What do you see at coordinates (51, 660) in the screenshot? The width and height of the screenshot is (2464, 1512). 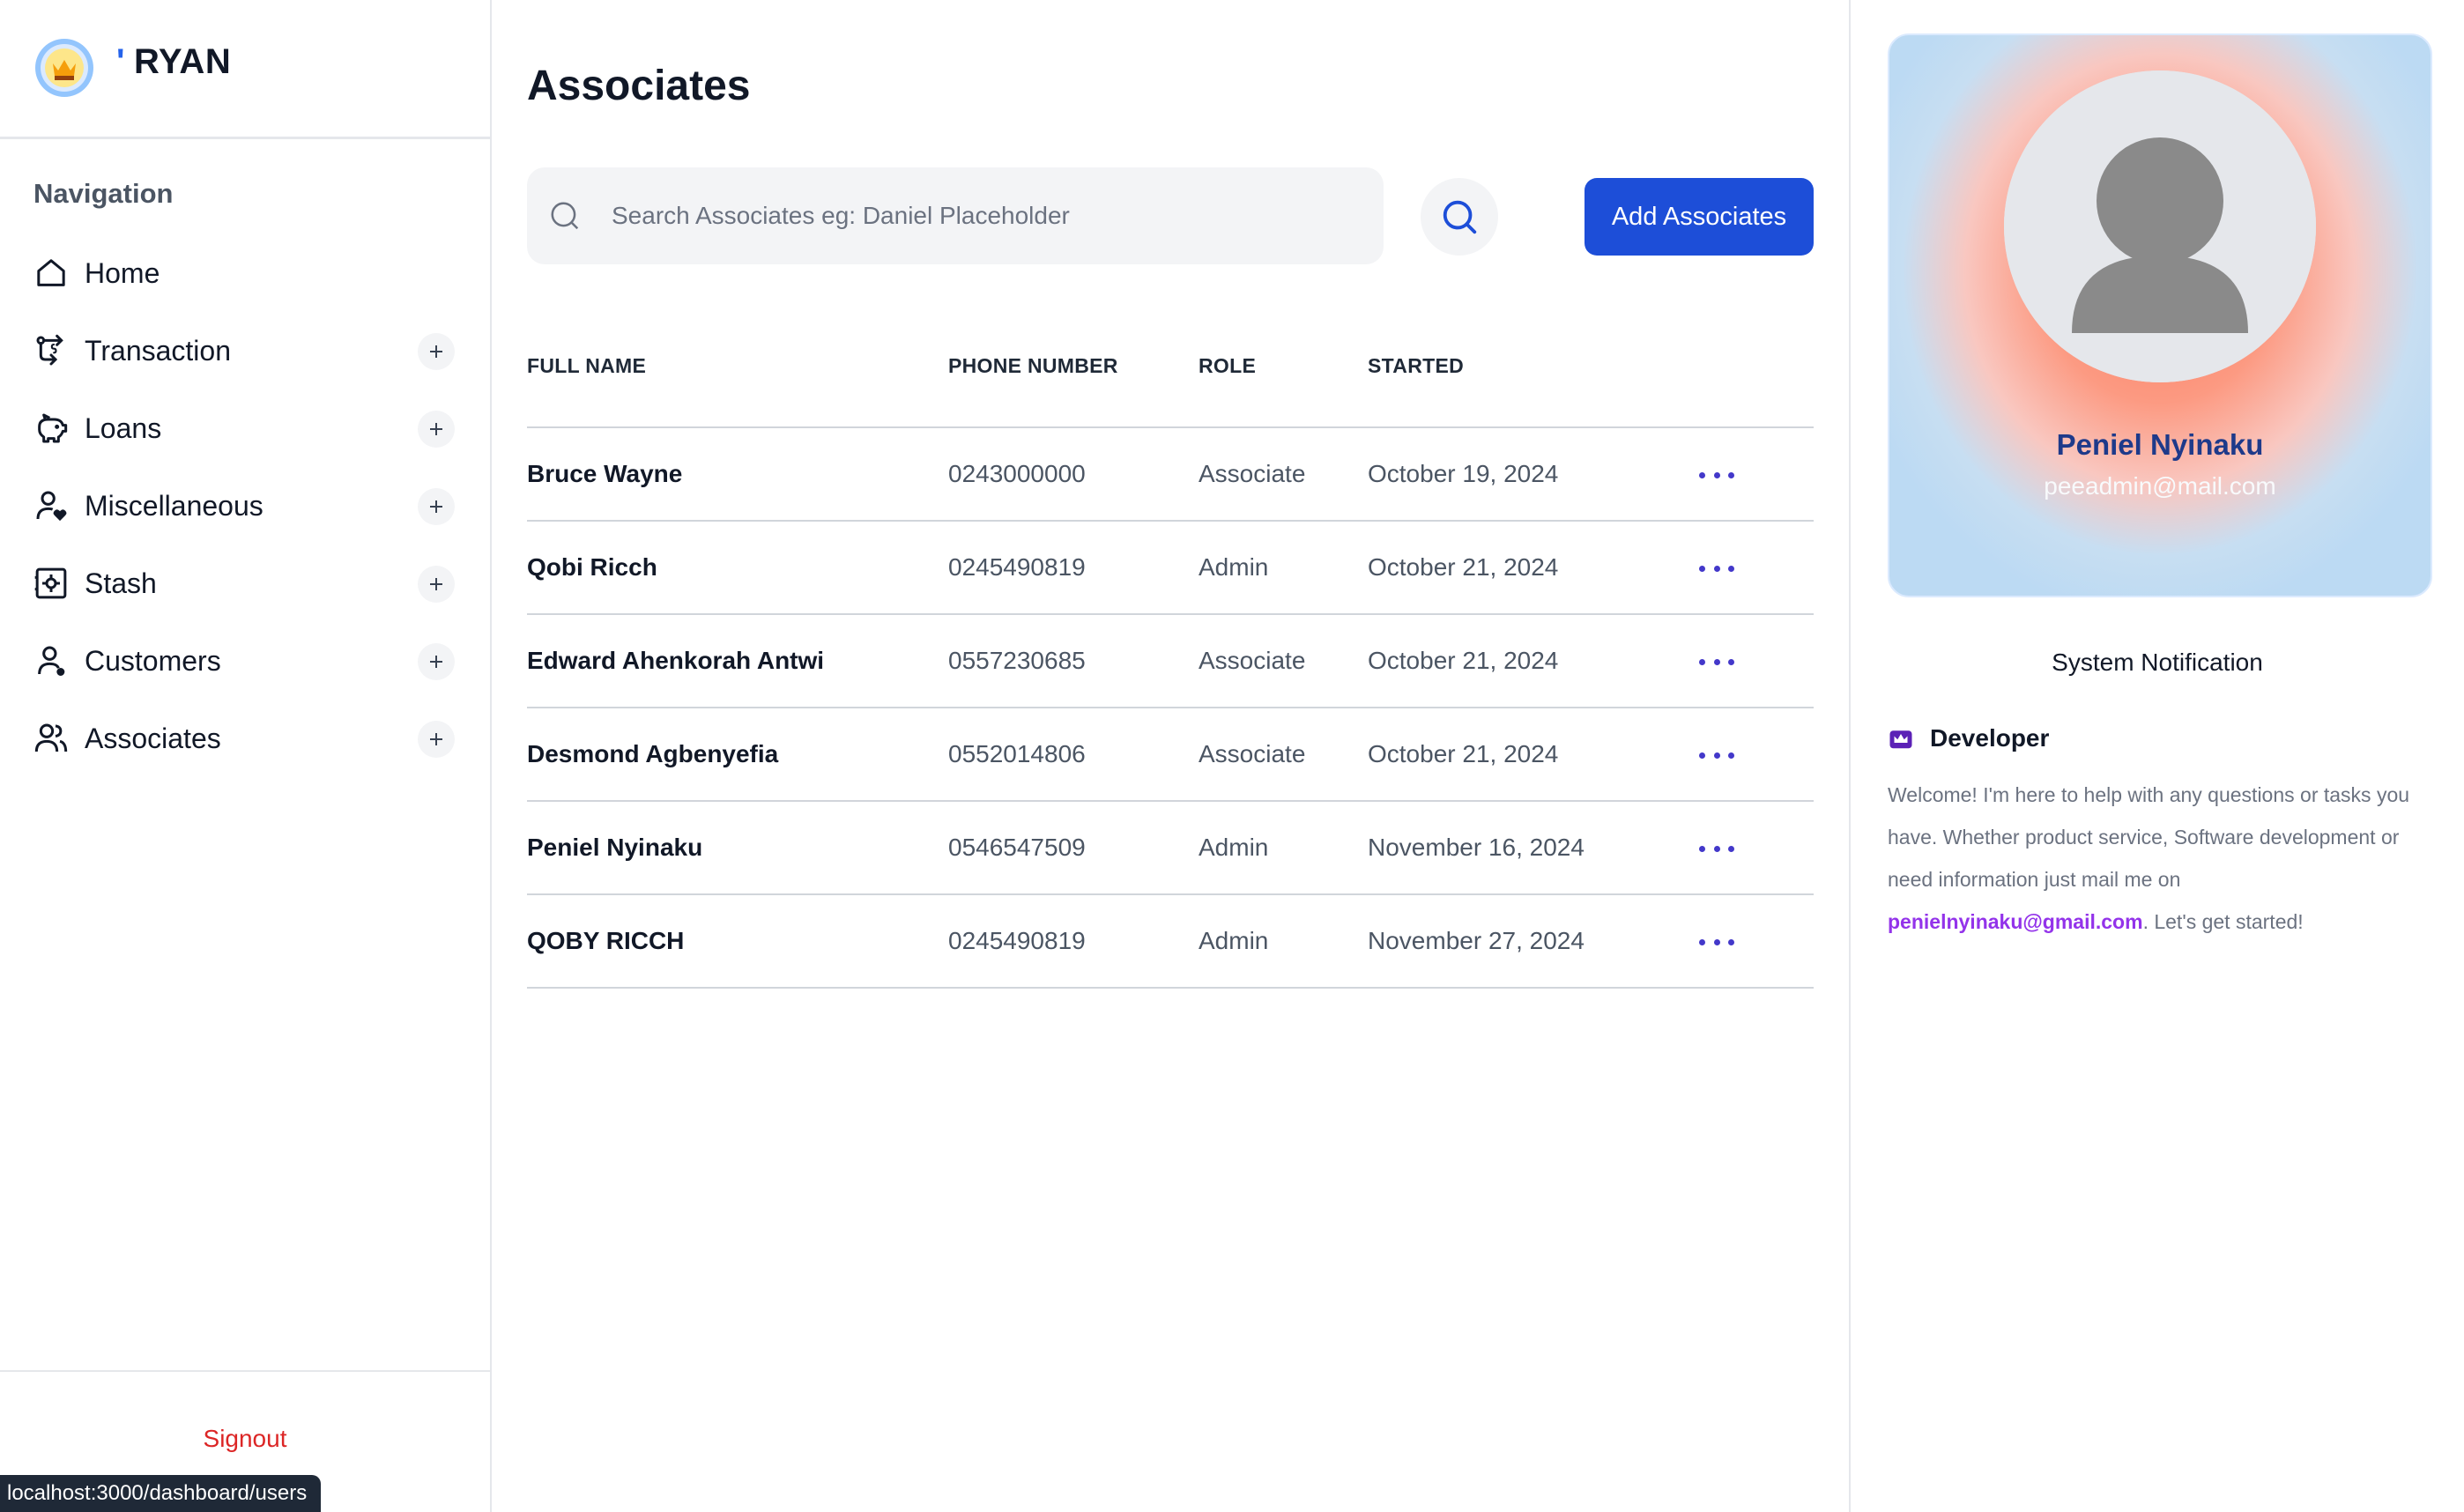 I see `user-icon` at bounding box center [51, 660].